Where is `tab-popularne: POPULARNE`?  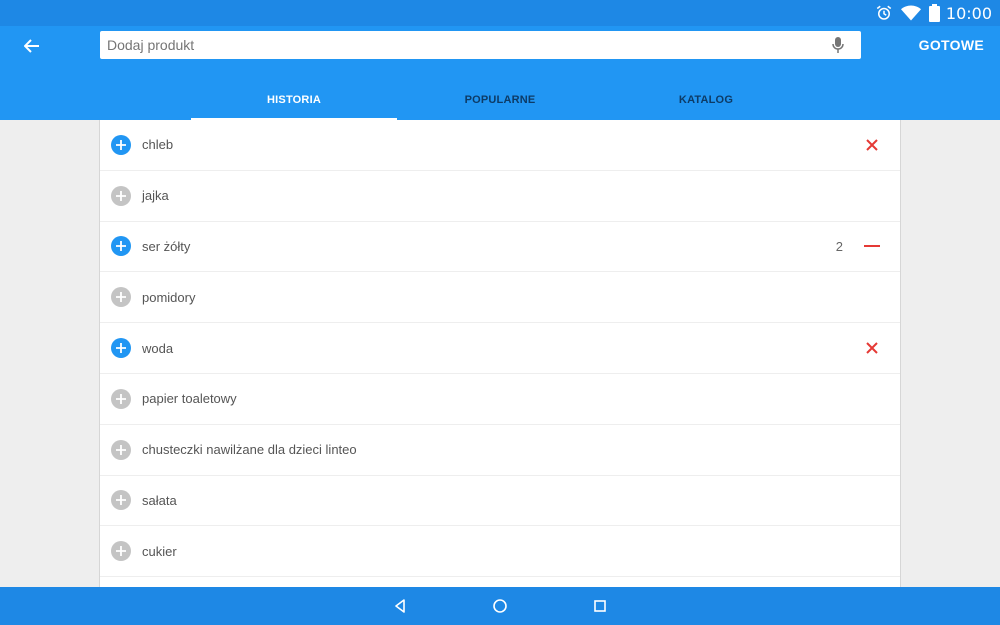 tab-popularne: POPULARNE is located at coordinates (500, 100).